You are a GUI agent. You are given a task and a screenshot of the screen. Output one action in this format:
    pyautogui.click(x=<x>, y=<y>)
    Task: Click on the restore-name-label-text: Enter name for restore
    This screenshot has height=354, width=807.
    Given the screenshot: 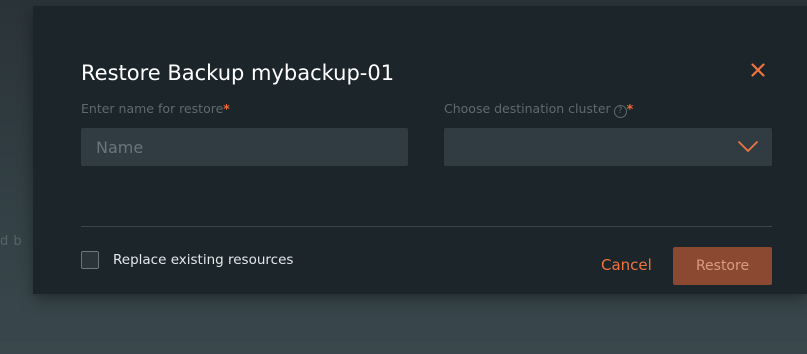 What is the action you would take?
    pyautogui.click(x=152, y=108)
    